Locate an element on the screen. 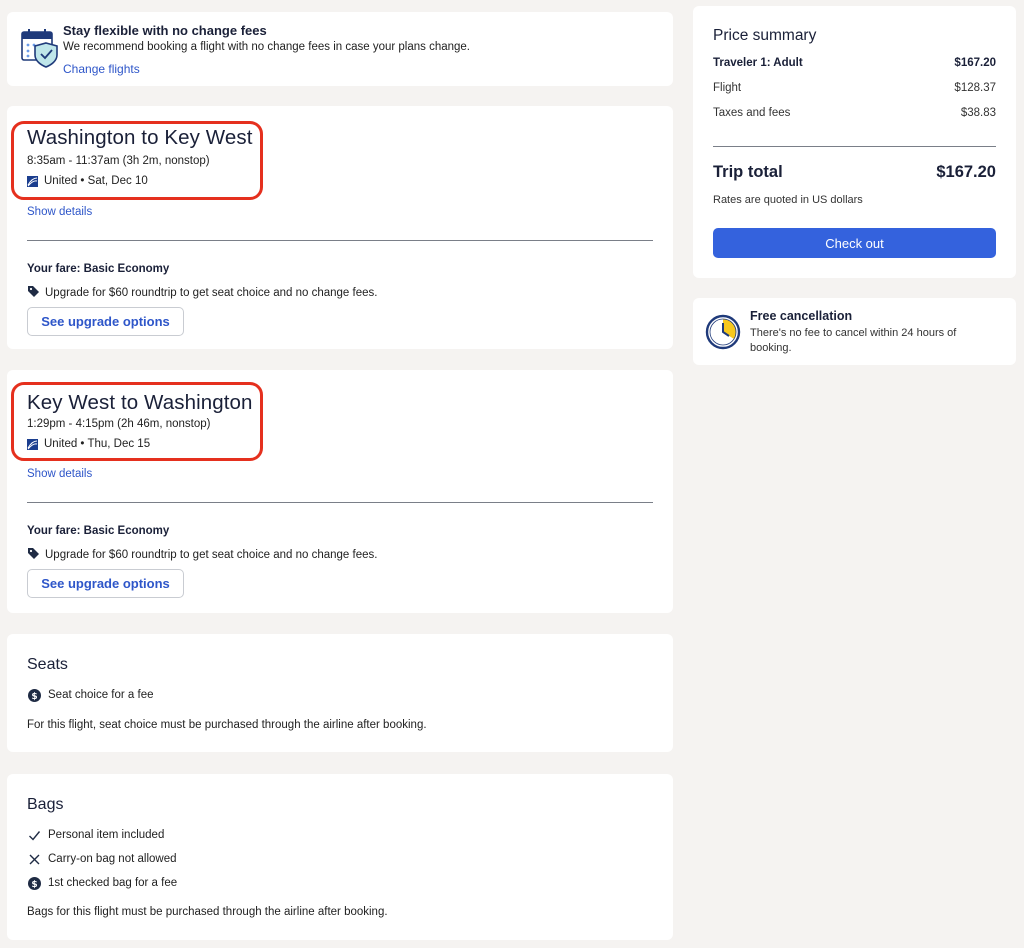  currency-note: Rates are quoted in US dollars is located at coordinates (788, 200).